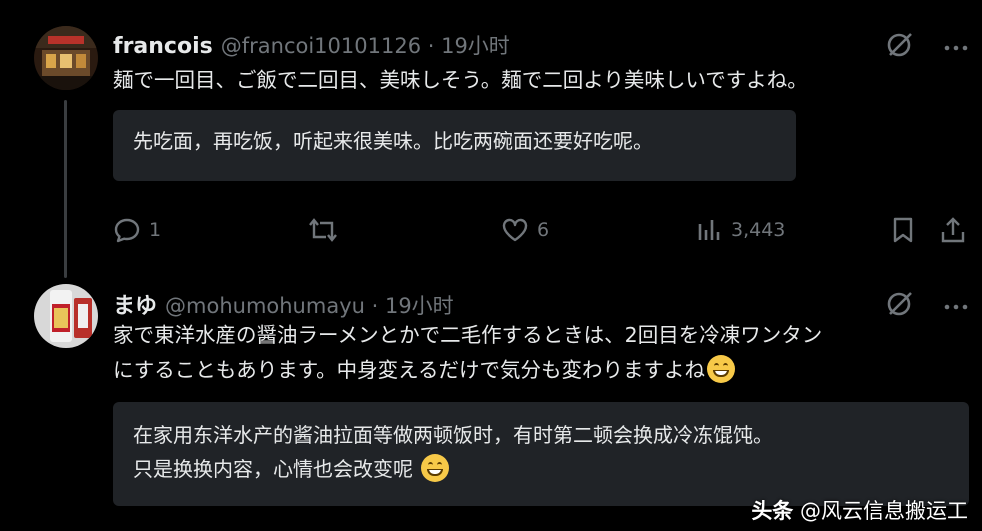 This screenshot has height=531, width=982. Describe the element at coordinates (273, 469) in the screenshot. I see `translation-line: 只是换换内容，心情也会改变呢` at that location.